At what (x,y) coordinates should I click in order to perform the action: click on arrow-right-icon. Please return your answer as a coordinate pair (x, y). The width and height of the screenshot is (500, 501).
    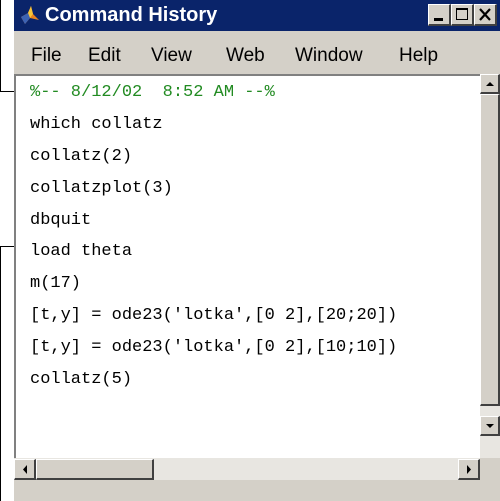
    Looking at the image, I should click on (469, 469).